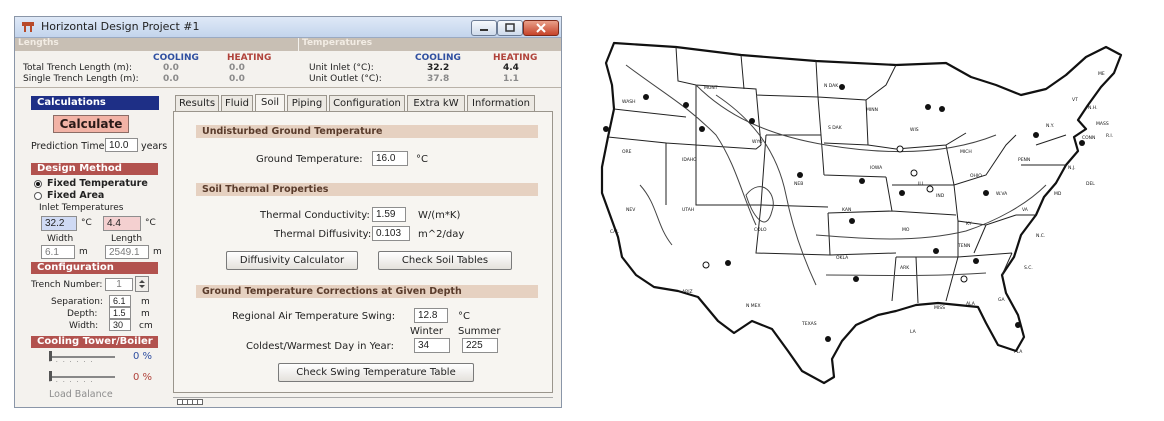 Image resolution: width=1164 pixels, height=421 pixels. Describe the element at coordinates (91, 124) in the screenshot. I see `calculate-button: Calculate` at that location.